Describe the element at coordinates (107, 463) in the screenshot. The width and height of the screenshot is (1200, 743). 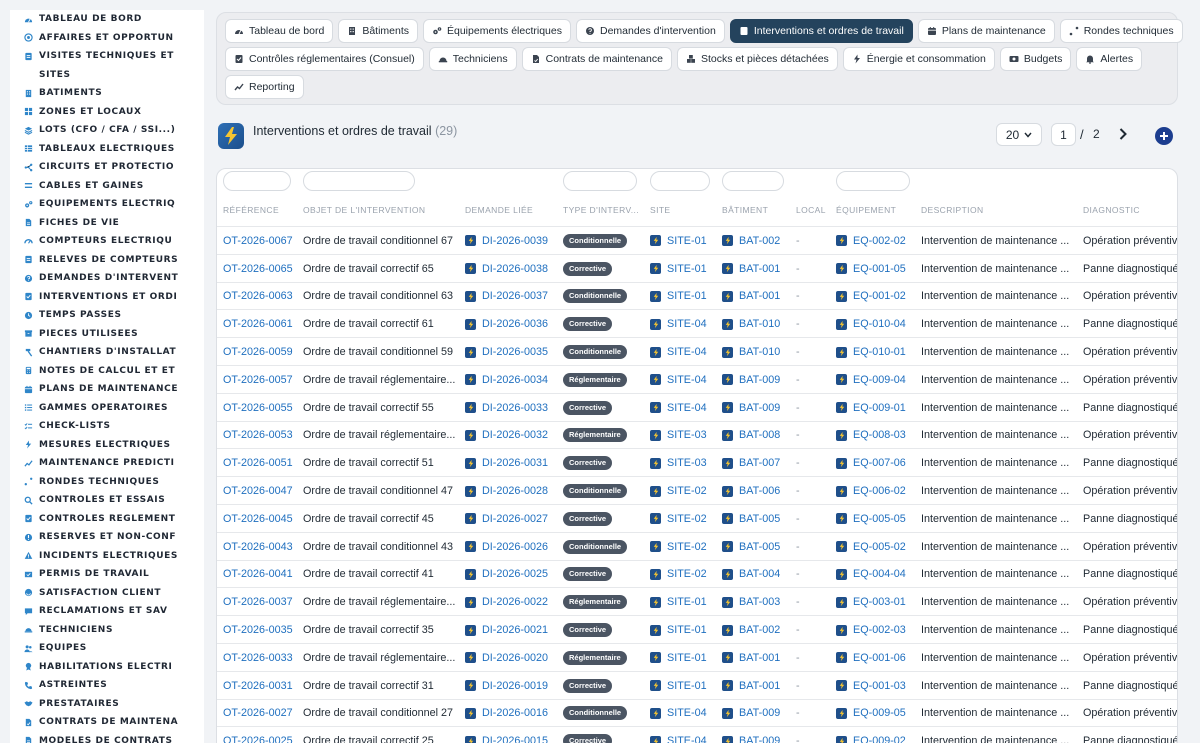
I see `sidebar-item: MAINTENANCE PRÉDICTI` at that location.